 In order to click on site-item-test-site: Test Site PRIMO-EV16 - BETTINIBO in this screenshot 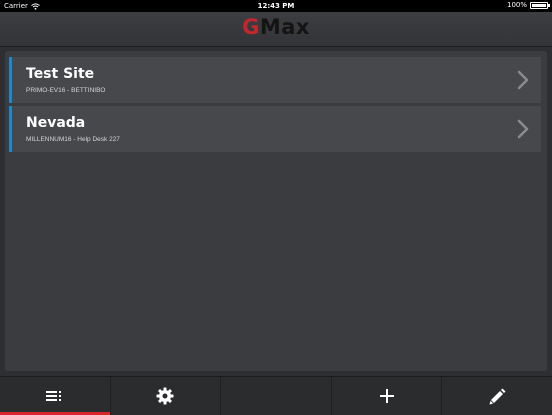, I will do `click(275, 80)`.